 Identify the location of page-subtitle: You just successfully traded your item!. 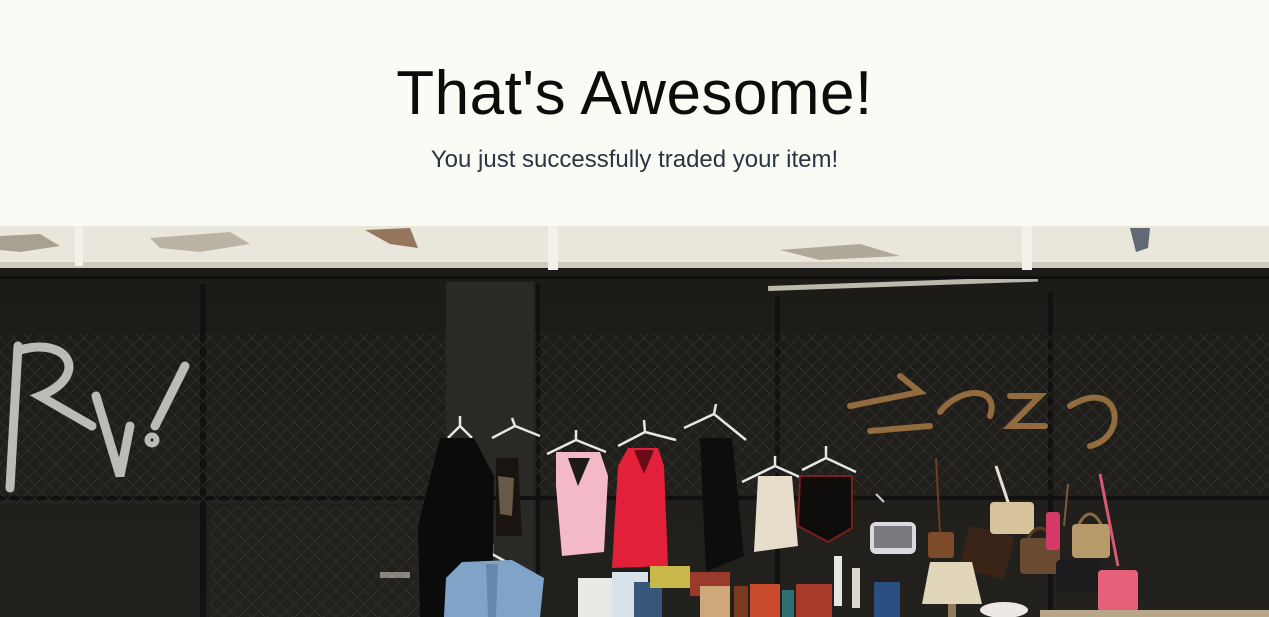
(634, 159).